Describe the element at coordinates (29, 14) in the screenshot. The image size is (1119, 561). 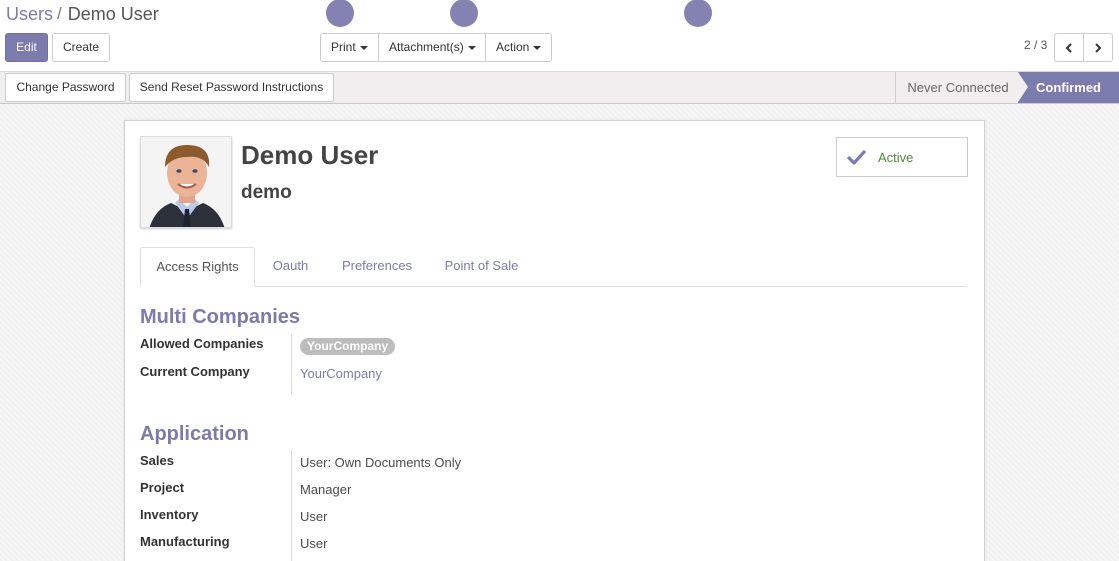
I see `breadcrumb-users-link: Users` at that location.